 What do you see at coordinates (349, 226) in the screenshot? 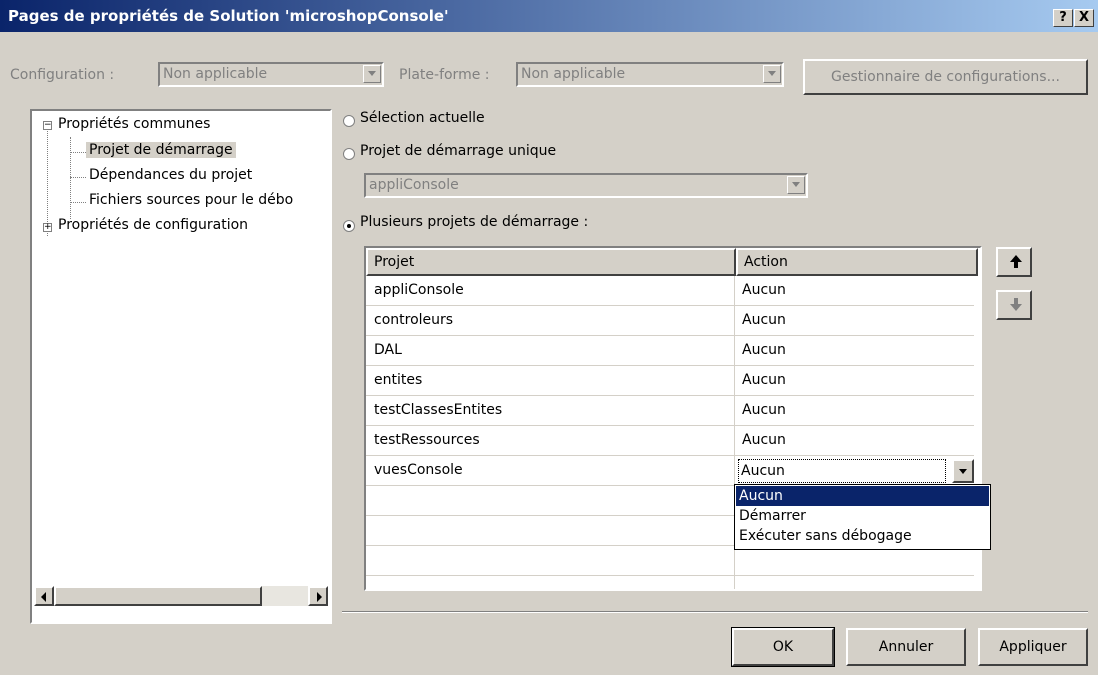
I see `radio-multiple-projects` at bounding box center [349, 226].